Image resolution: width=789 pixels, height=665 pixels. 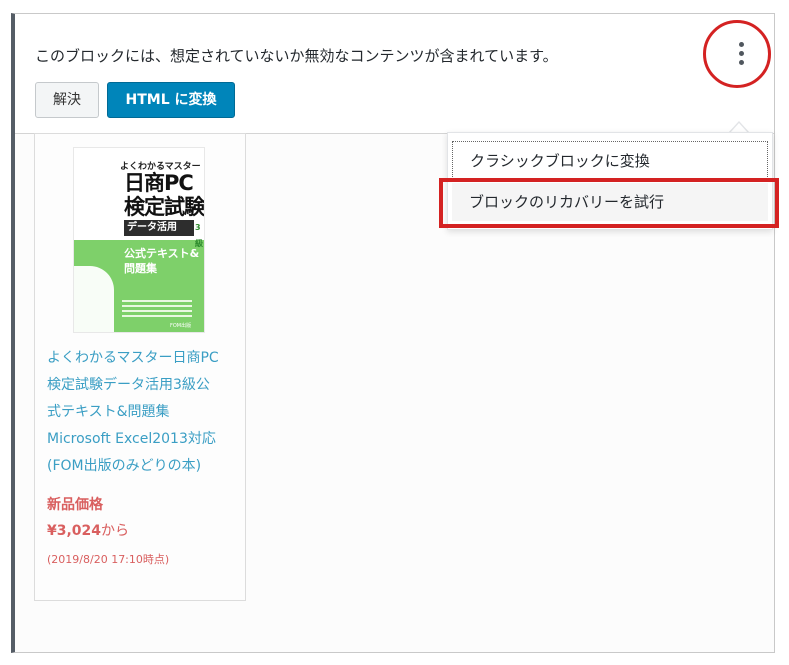 I want to click on cover-level: 3級, so click(x=199, y=234).